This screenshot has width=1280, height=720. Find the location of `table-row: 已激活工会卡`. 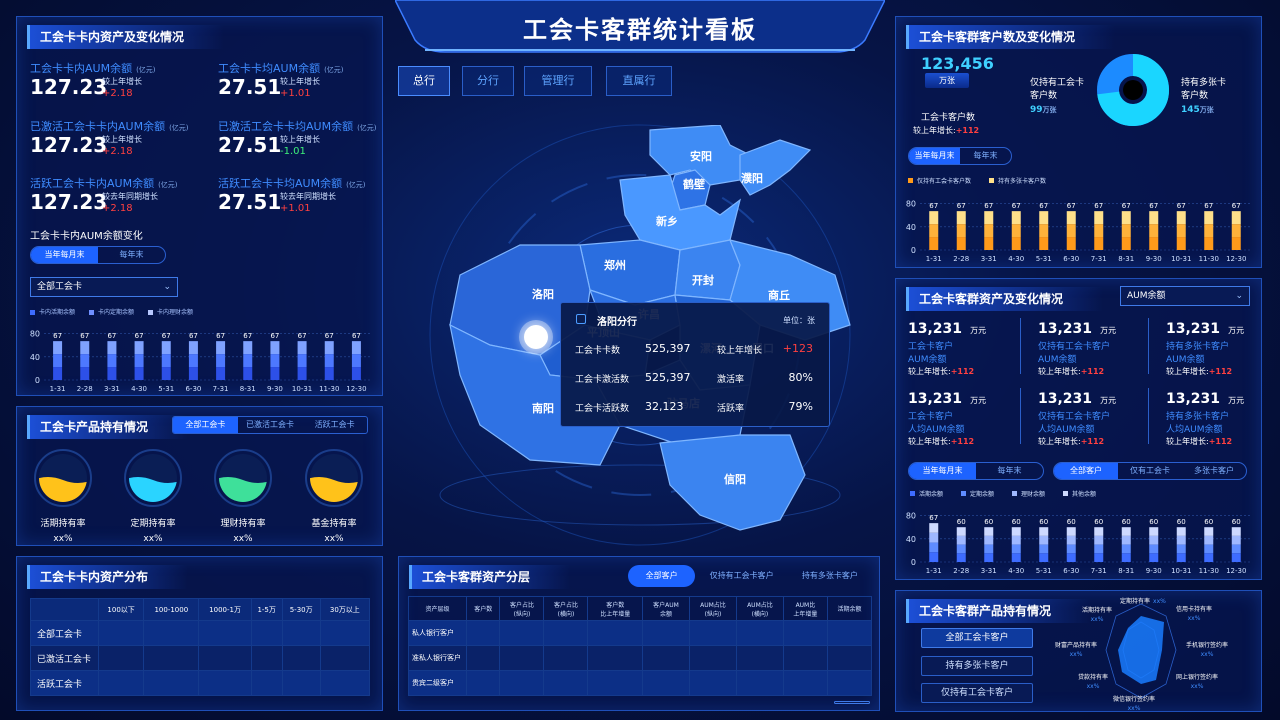

table-row: 已激活工会卡 is located at coordinates (200, 658).